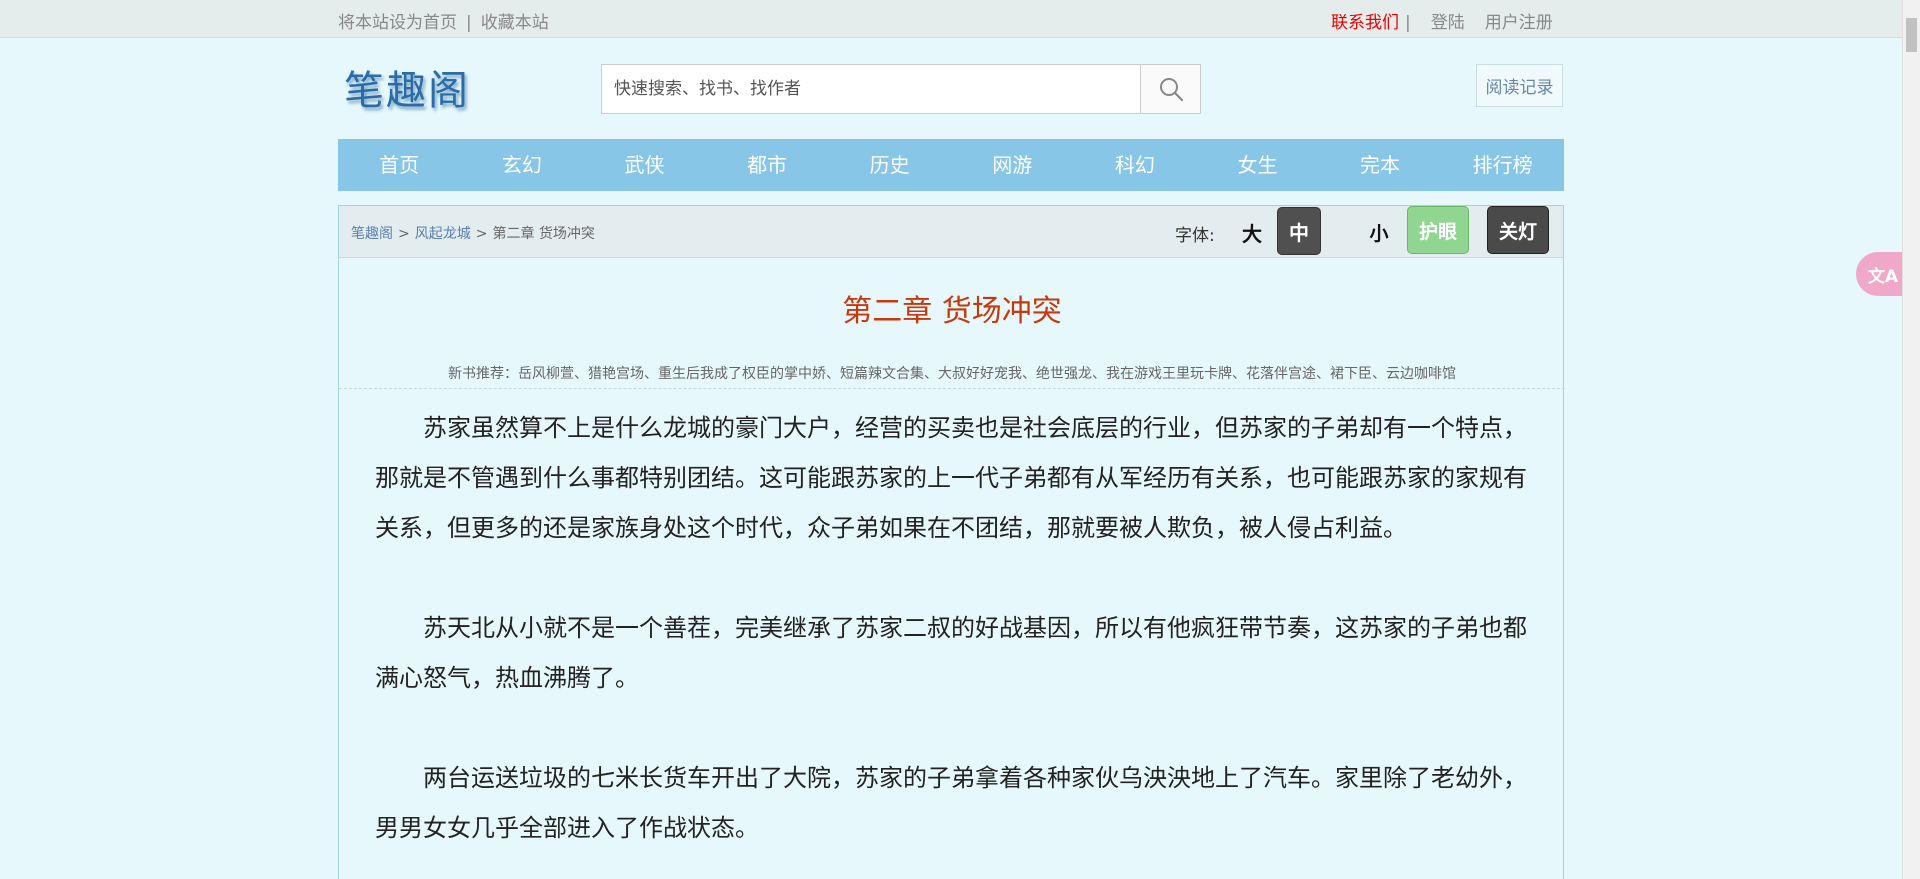  What do you see at coordinates (1365, 23) in the screenshot?
I see `contact-link: 联系我们` at bounding box center [1365, 23].